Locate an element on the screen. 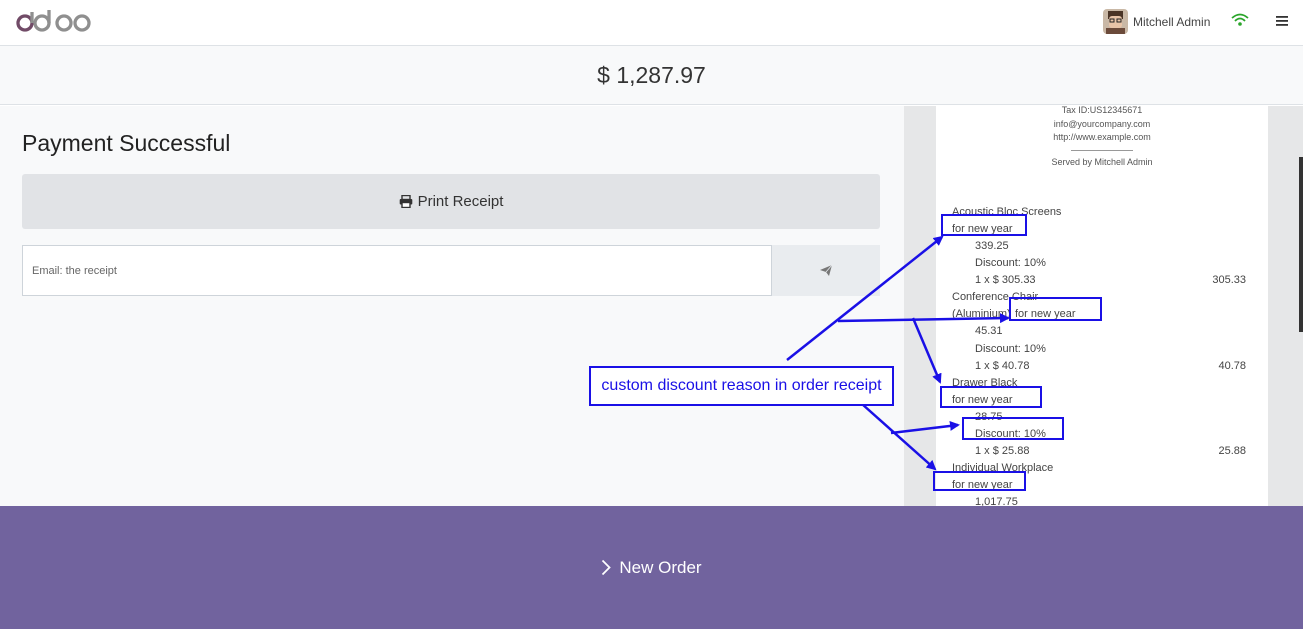 This screenshot has height=629, width=1303. print-receipt-button: Print Receipt is located at coordinates (451, 201).